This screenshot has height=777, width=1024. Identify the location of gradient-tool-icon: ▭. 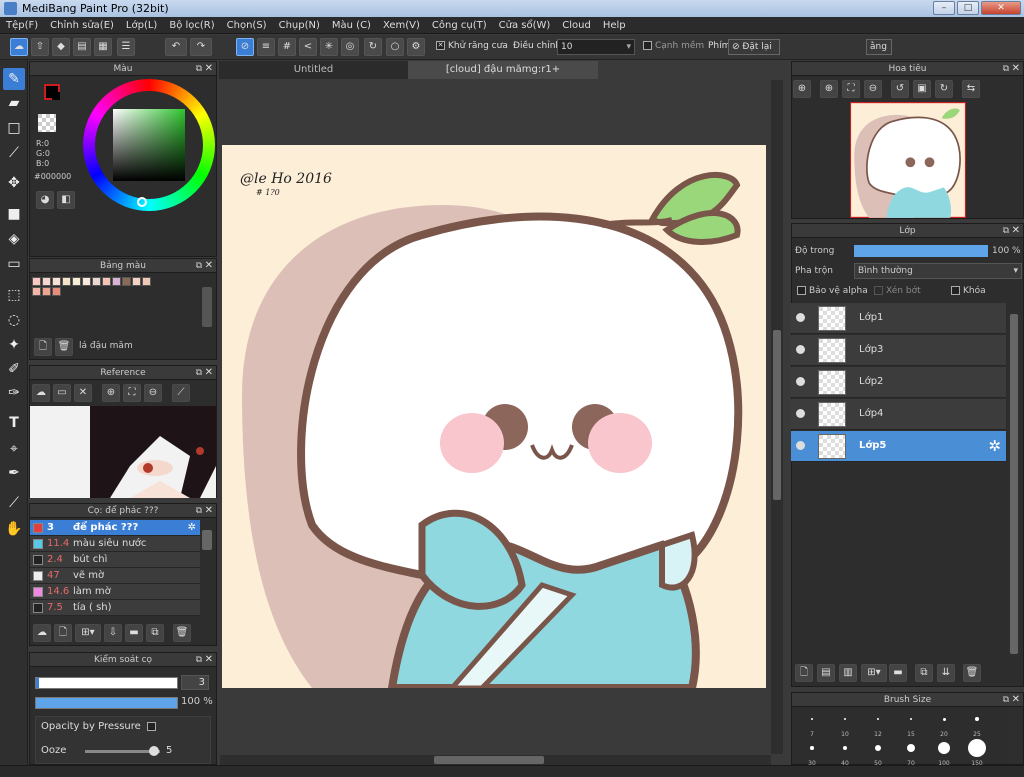
(14, 264).